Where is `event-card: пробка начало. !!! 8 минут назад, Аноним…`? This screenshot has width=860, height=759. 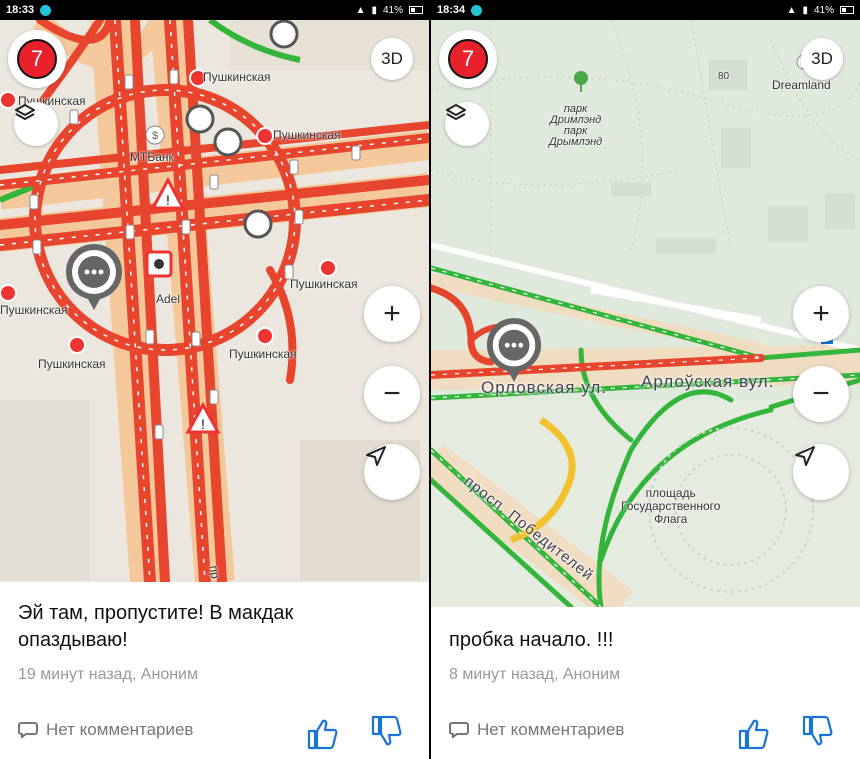
event-card: пробка начало. !!! 8 минут назад, Аноним… is located at coordinates (645, 683).